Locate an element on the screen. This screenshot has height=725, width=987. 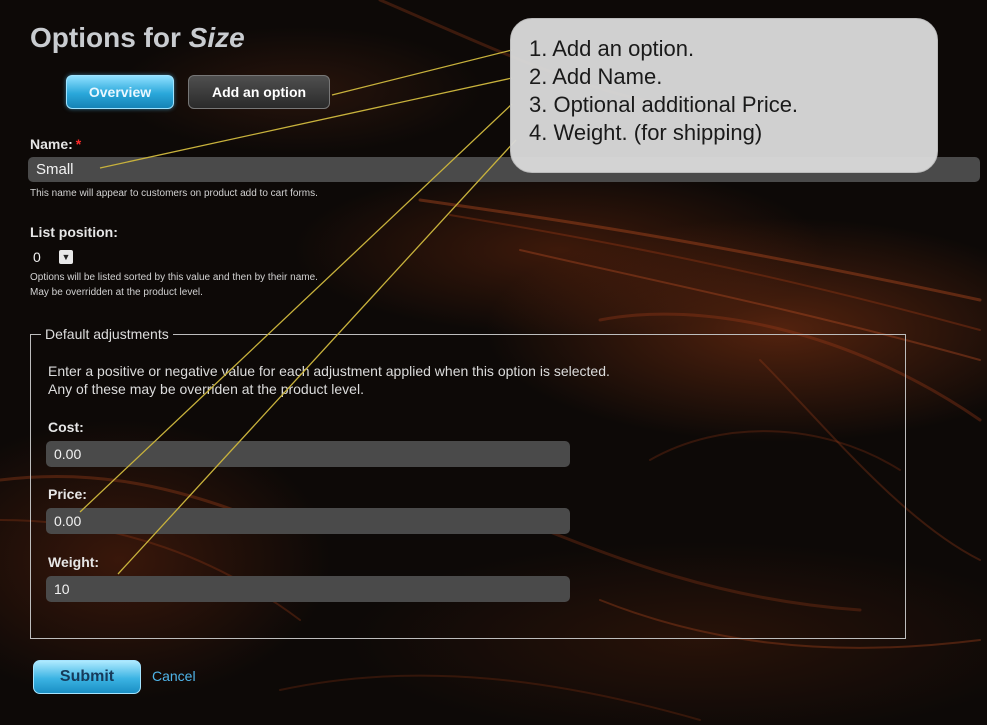
price-label: Price: is located at coordinates (67, 494).